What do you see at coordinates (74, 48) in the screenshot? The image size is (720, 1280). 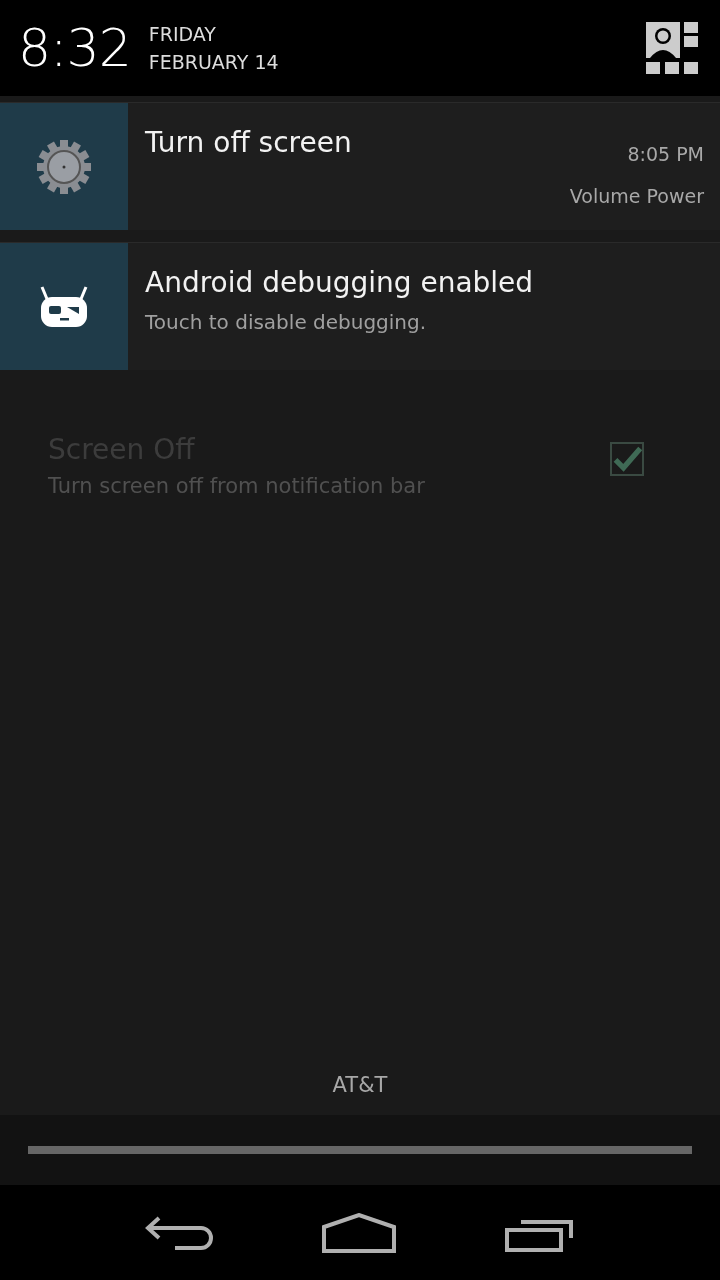 I see `clock-time: 8:32` at bounding box center [74, 48].